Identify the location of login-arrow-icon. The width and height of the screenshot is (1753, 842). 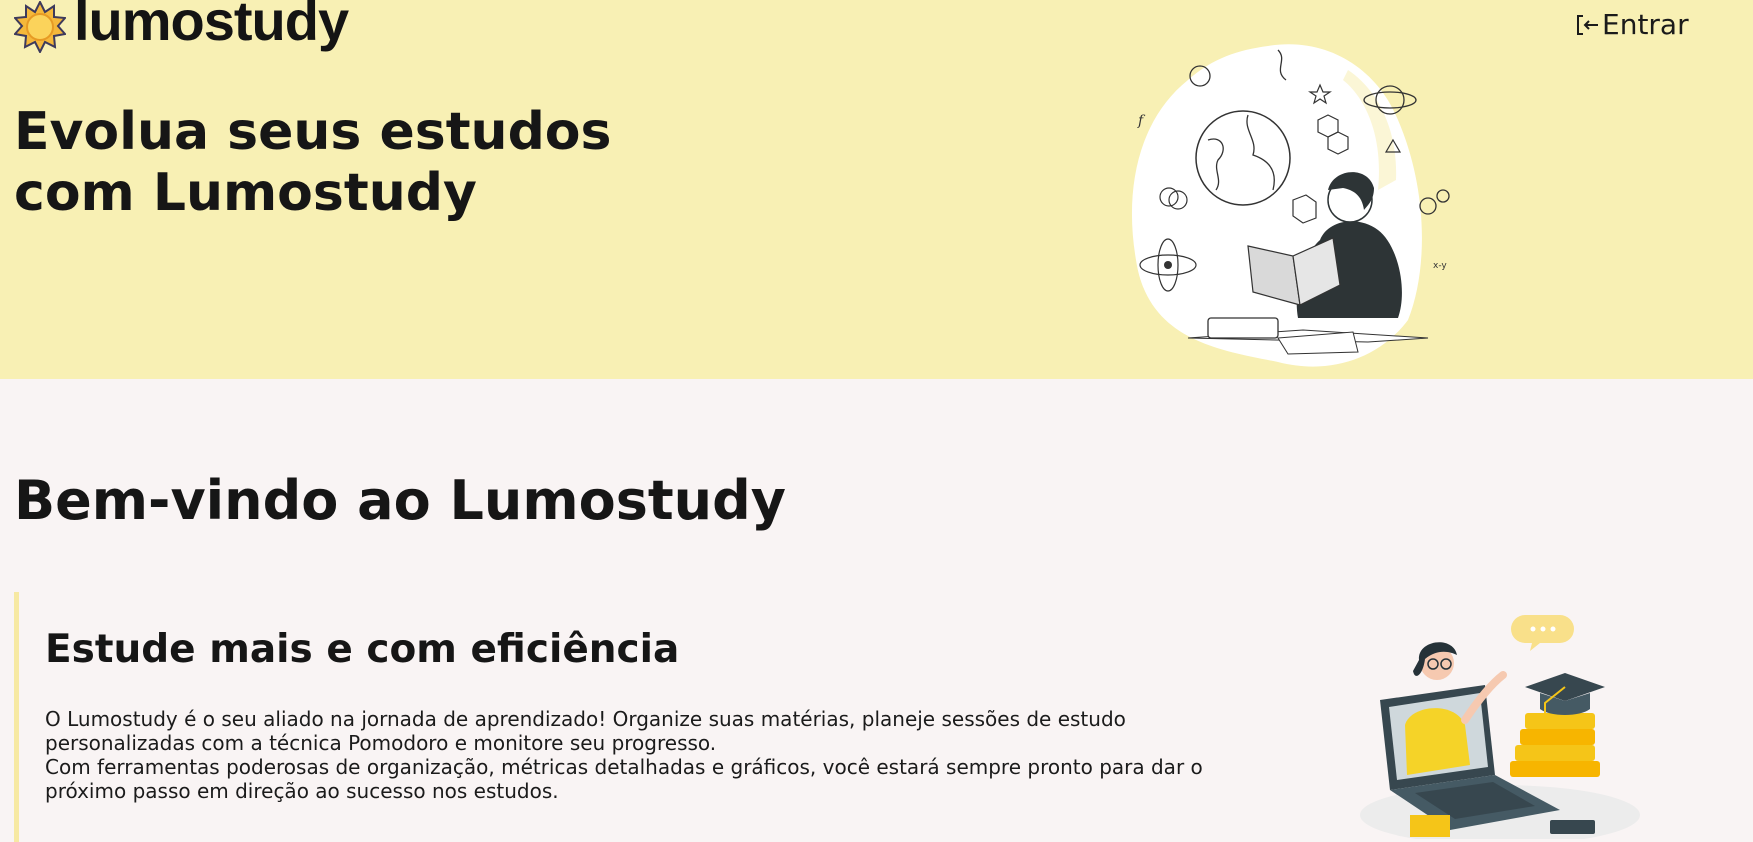
(1587, 25).